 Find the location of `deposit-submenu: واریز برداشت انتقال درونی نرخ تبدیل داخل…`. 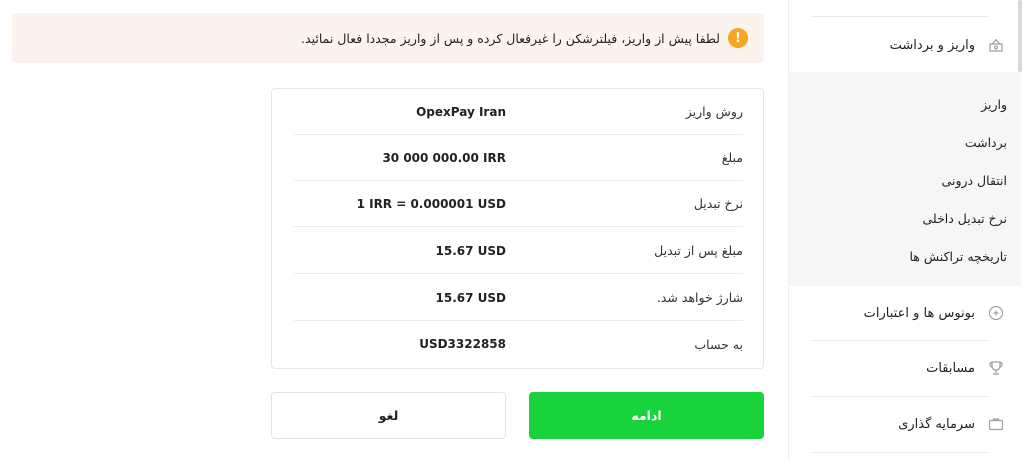

deposit-submenu: واریز برداشت انتقال درونی نرخ تبدیل داخل… is located at coordinates (905, 179).